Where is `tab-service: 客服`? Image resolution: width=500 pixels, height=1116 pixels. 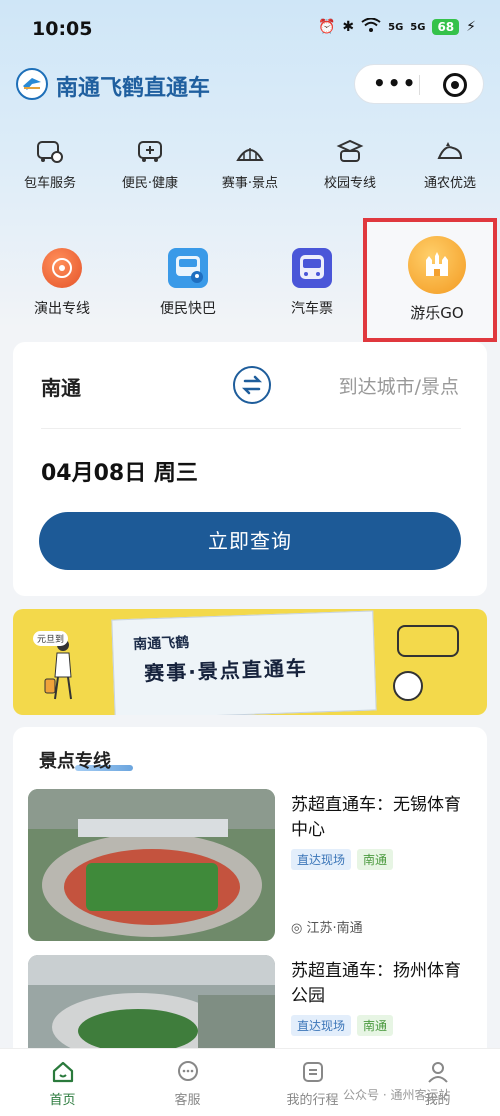 tab-service: 客服 is located at coordinates (187, 1082).